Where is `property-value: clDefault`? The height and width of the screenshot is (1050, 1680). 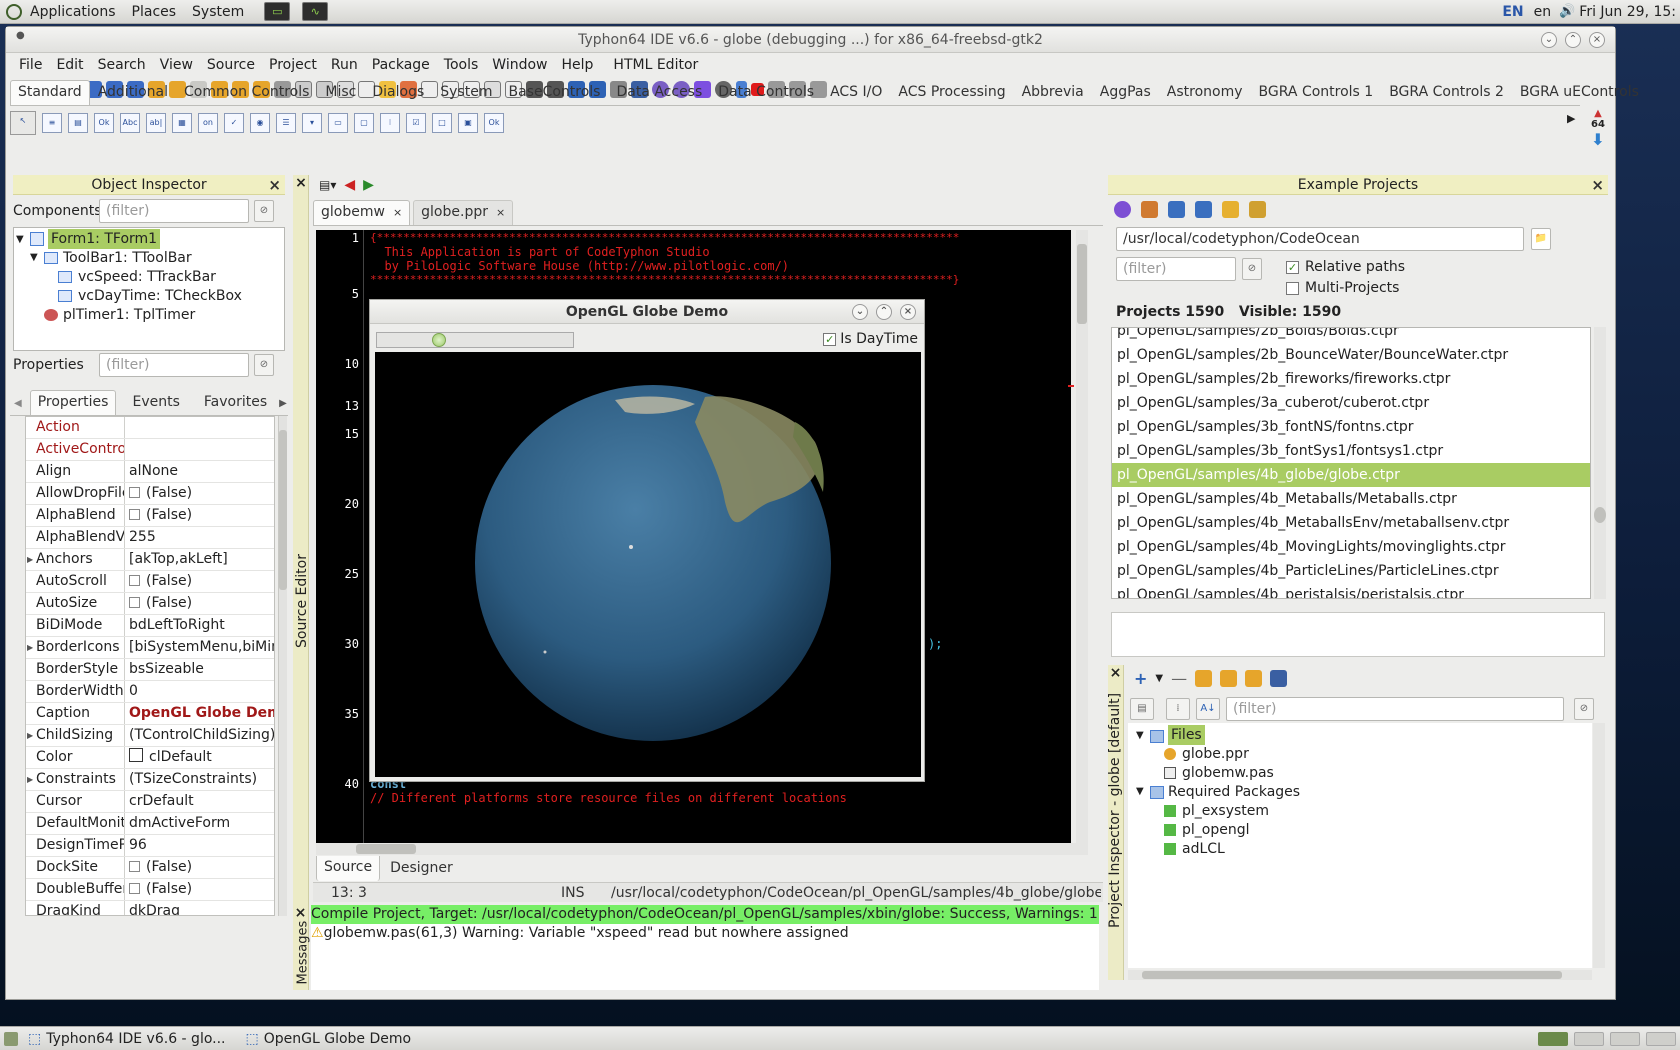 property-value: clDefault is located at coordinates (199, 757).